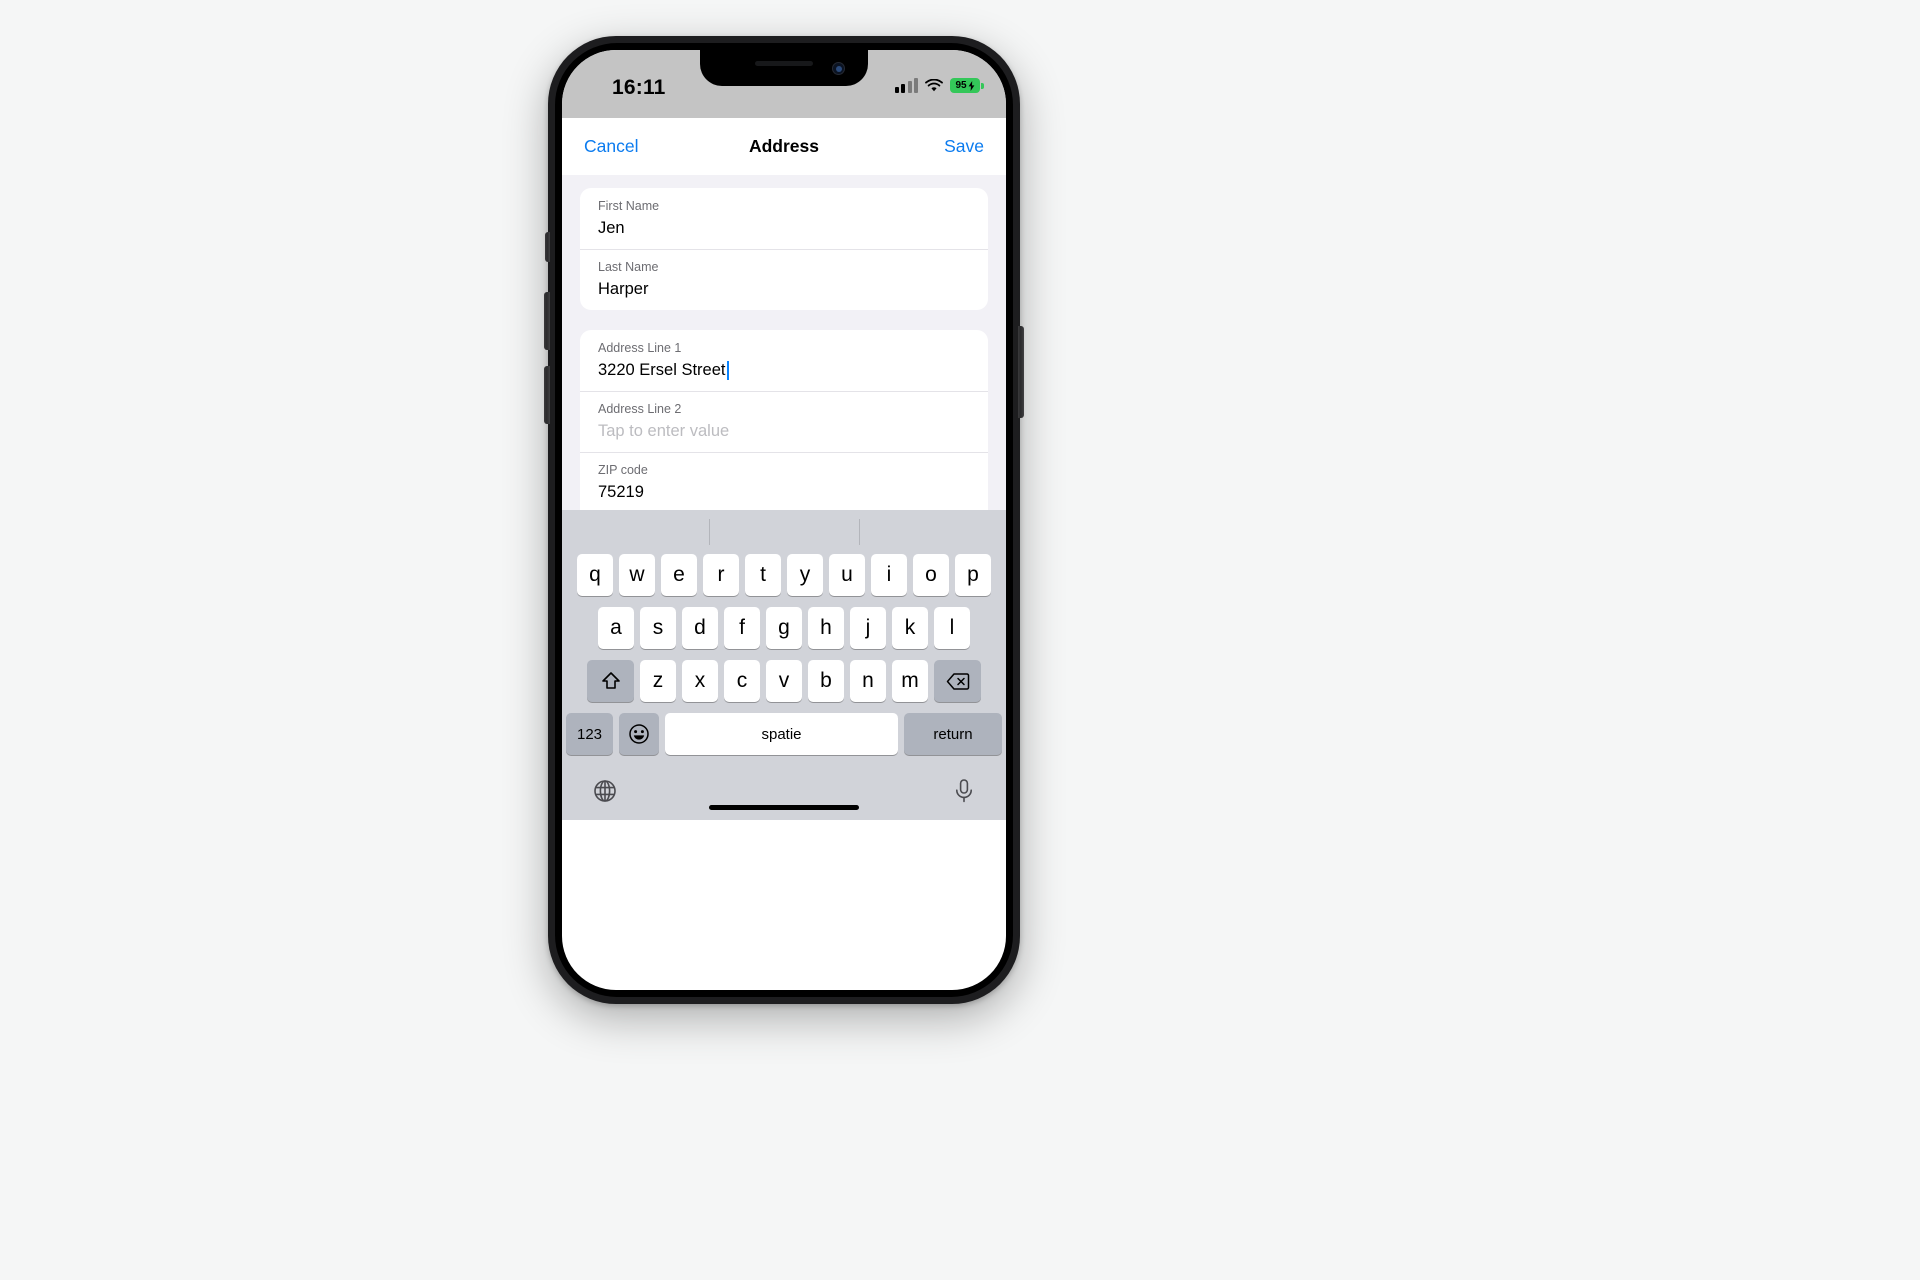 This screenshot has height=1280, width=1920. I want to click on key-c: c, so click(742, 681).